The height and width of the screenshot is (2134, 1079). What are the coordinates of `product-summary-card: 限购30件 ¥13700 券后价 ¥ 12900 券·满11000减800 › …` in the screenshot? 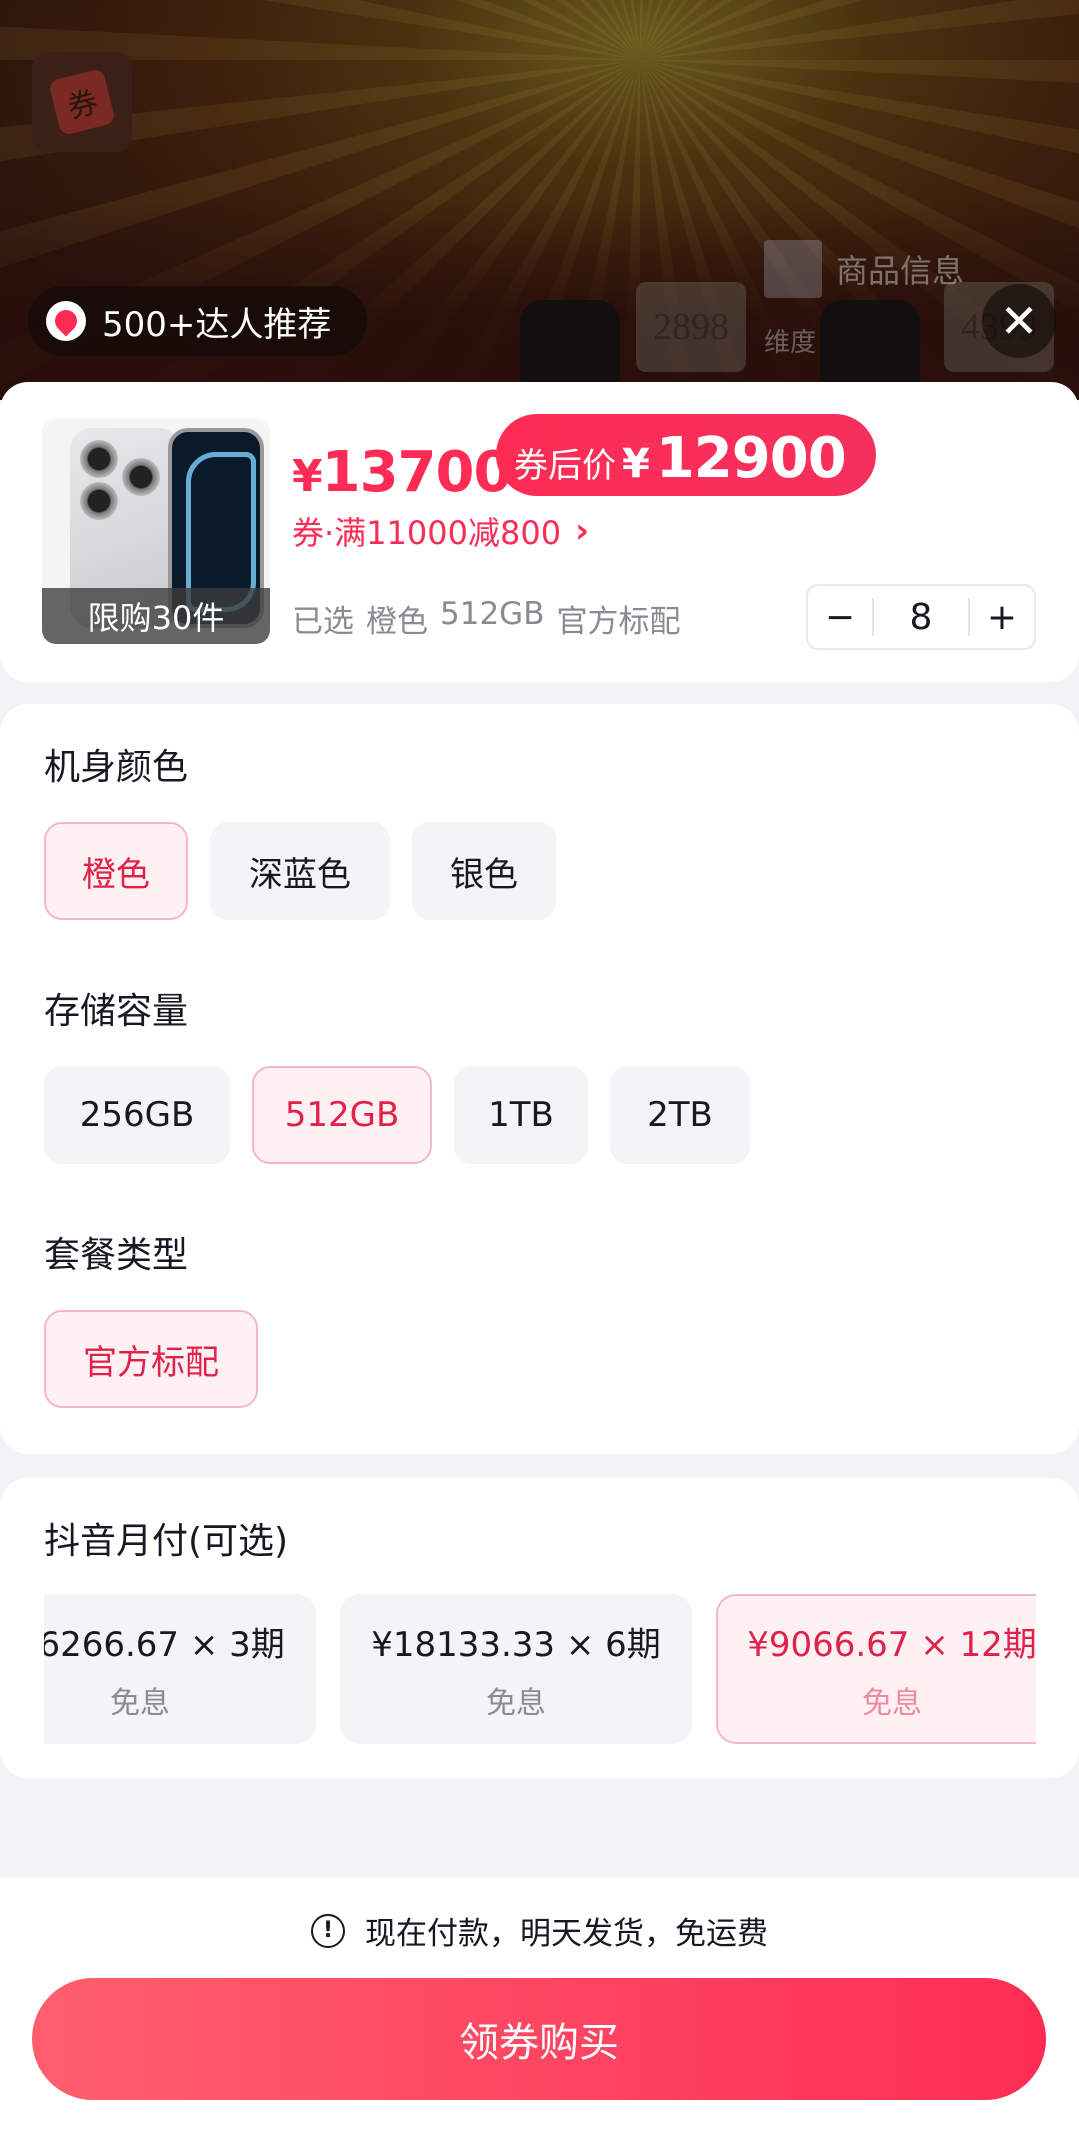 It's located at (539, 532).